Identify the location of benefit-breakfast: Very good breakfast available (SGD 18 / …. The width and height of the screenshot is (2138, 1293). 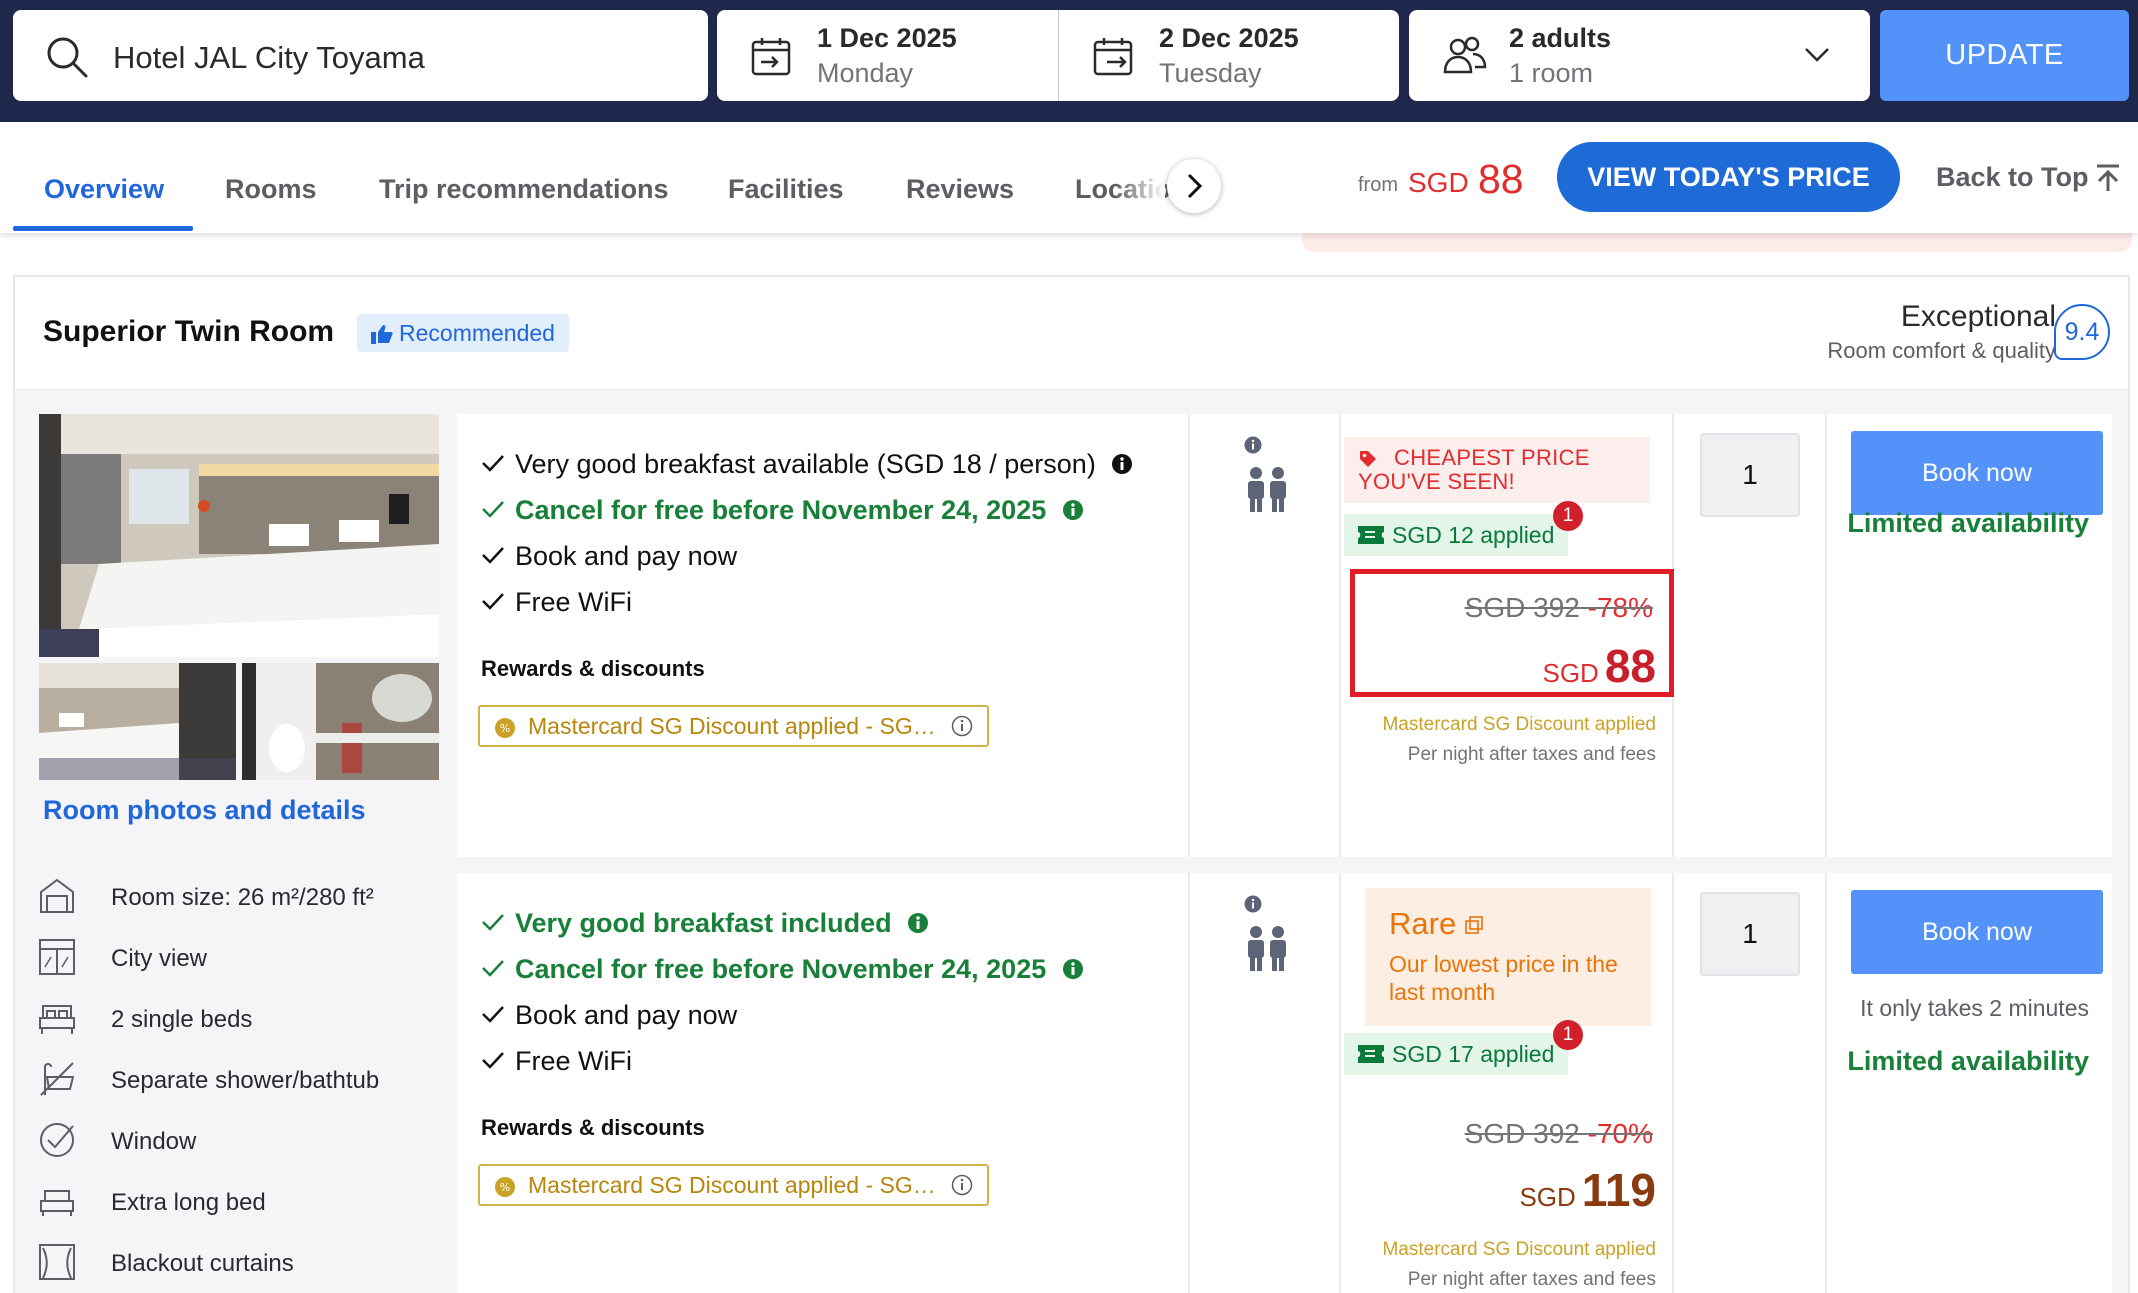
(807, 464).